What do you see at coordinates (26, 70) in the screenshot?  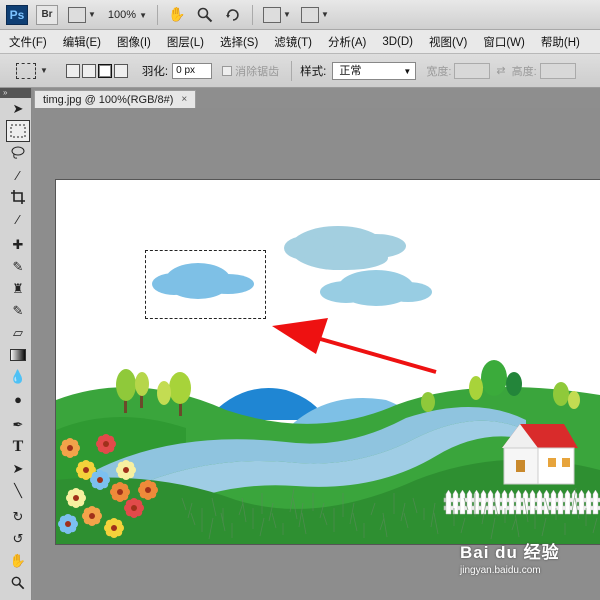 I see `rectangular-marquee-preset-icon` at bounding box center [26, 70].